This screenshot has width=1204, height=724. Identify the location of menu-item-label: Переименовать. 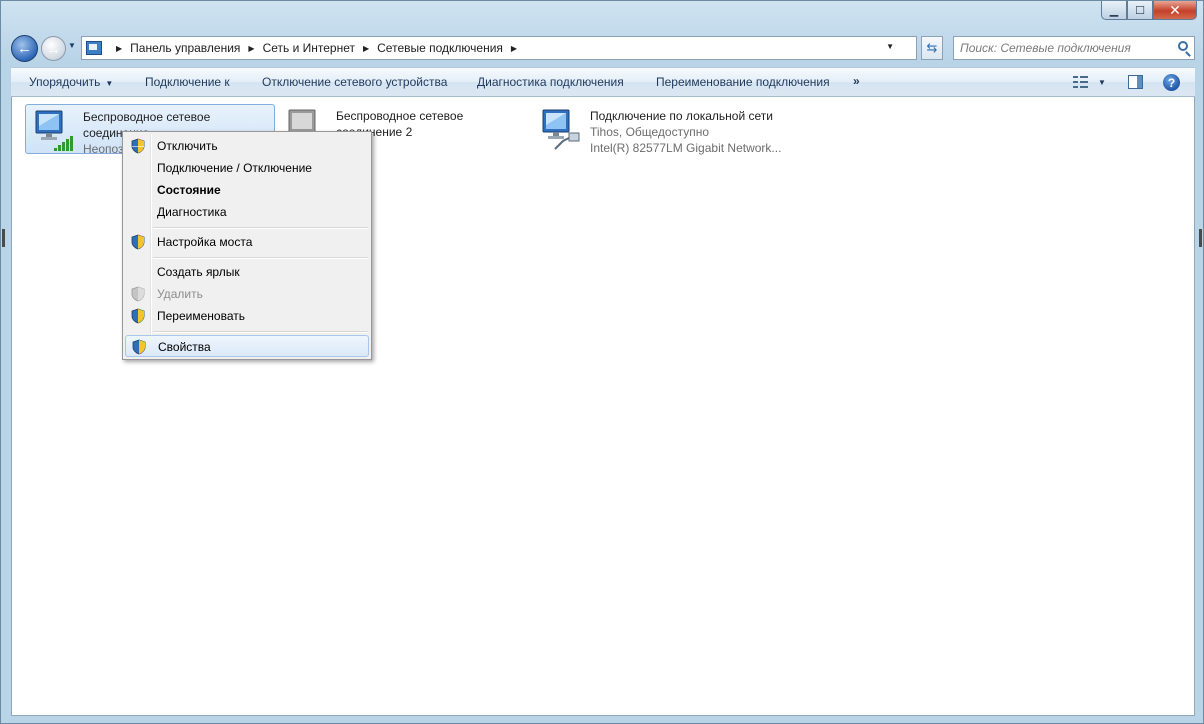
(201, 316).